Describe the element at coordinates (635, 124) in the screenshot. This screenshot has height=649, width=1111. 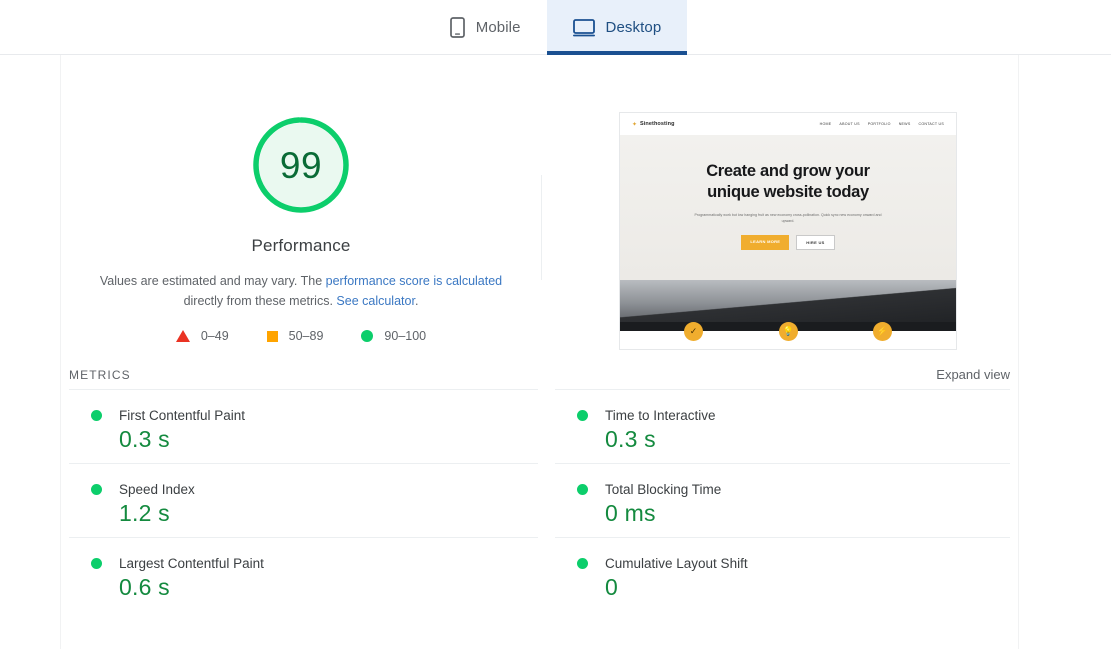
I see `logo-mark-icon: ✦` at that location.